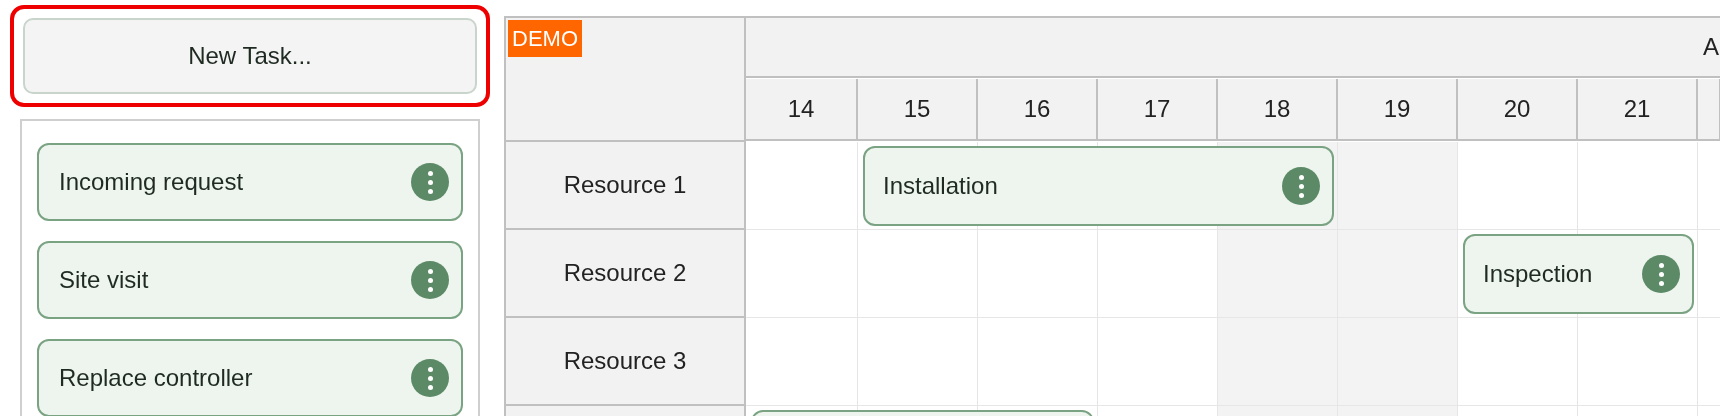 The image size is (1720, 416). I want to click on day-header: 15, so click(918, 110).